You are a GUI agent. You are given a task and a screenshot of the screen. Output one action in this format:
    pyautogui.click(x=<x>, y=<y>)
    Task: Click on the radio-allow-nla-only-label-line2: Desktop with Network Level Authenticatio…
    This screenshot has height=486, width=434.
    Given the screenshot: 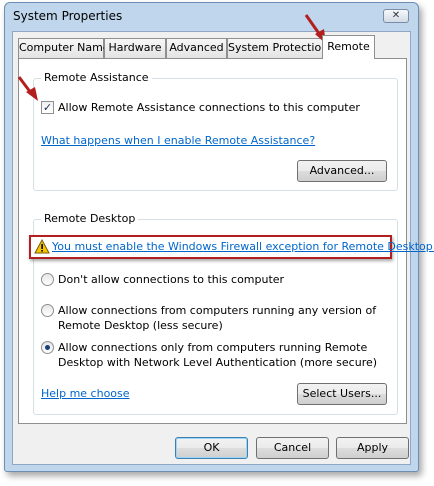 What is the action you would take?
    pyautogui.click(x=218, y=362)
    